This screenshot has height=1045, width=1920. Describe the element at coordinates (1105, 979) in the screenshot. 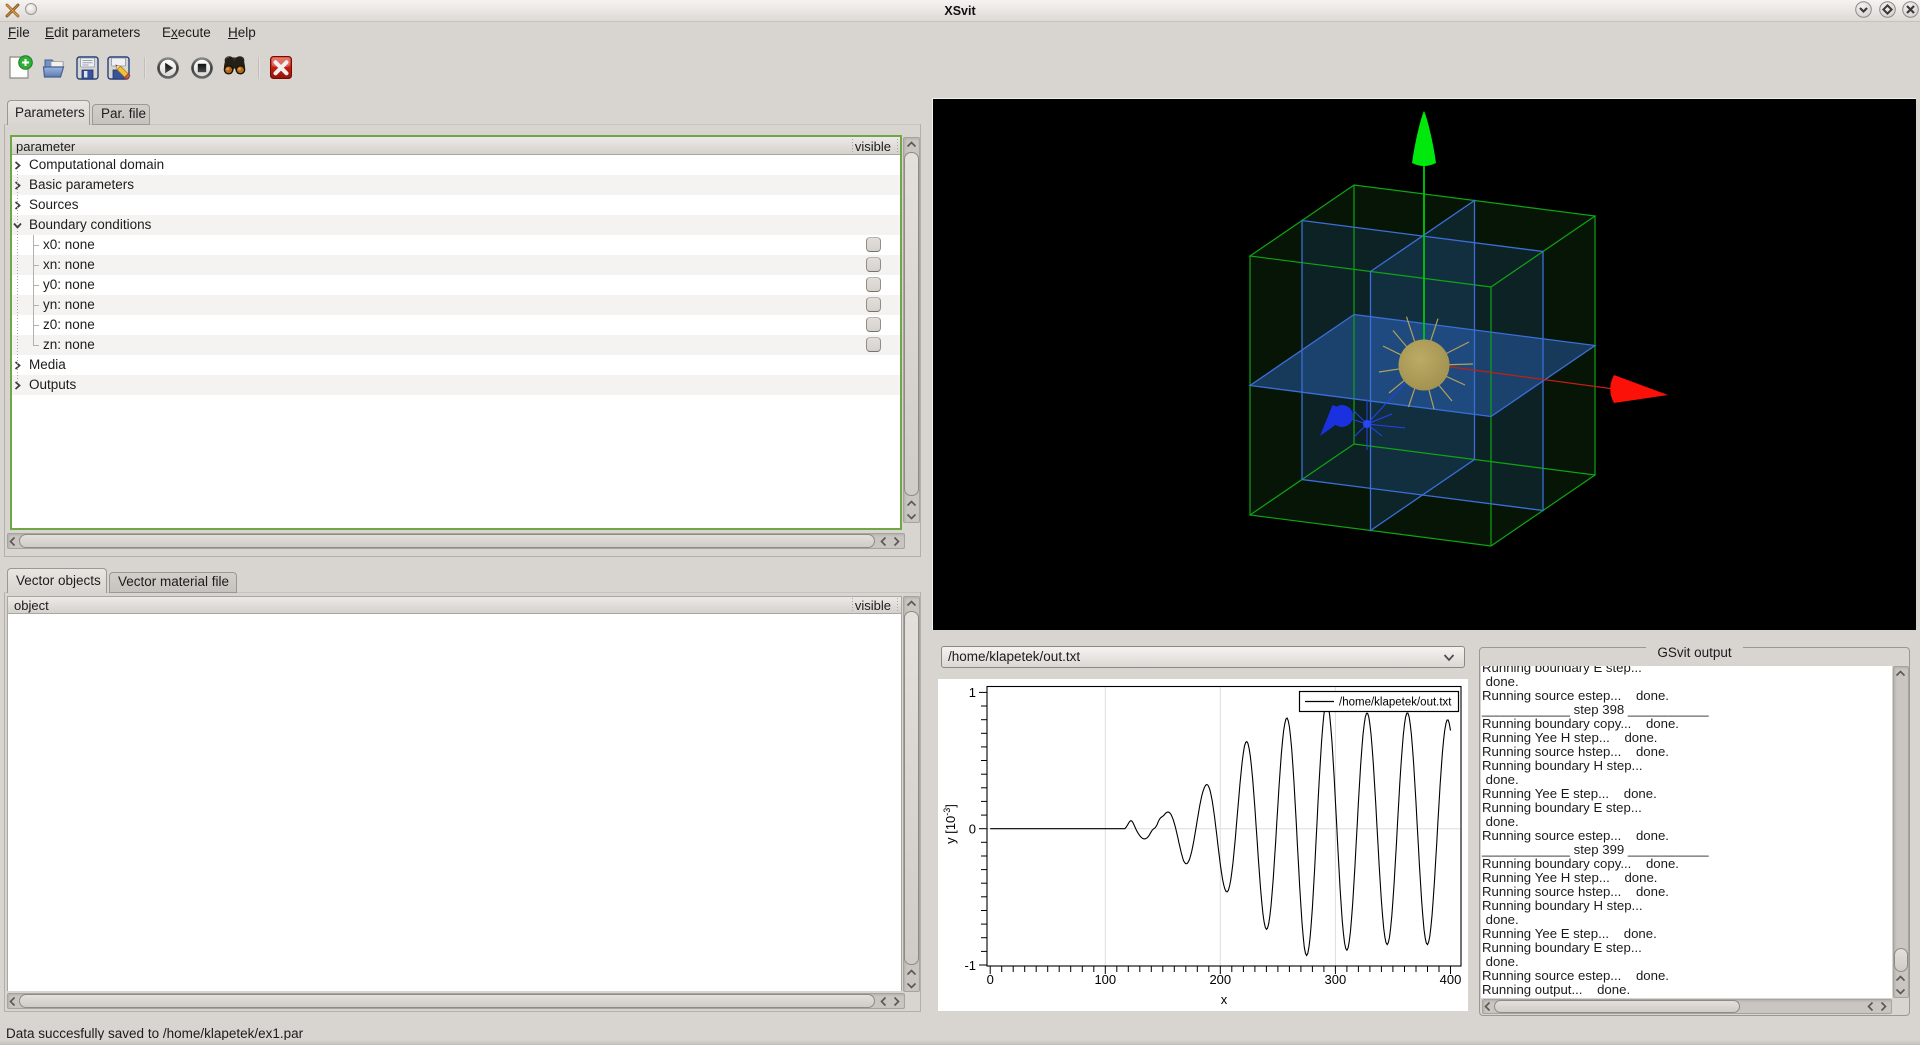

I see `svg-text: 100` at that location.